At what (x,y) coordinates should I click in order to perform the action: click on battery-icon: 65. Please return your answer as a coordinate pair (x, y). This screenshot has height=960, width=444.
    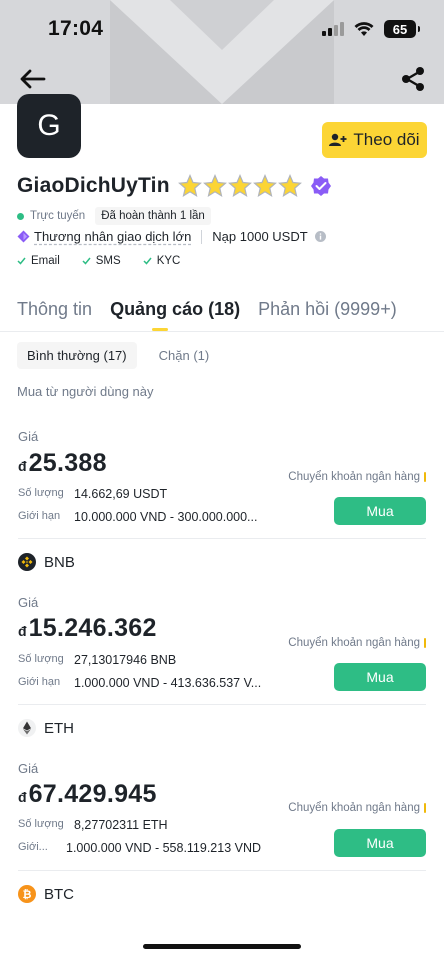
    Looking at the image, I should click on (402, 29).